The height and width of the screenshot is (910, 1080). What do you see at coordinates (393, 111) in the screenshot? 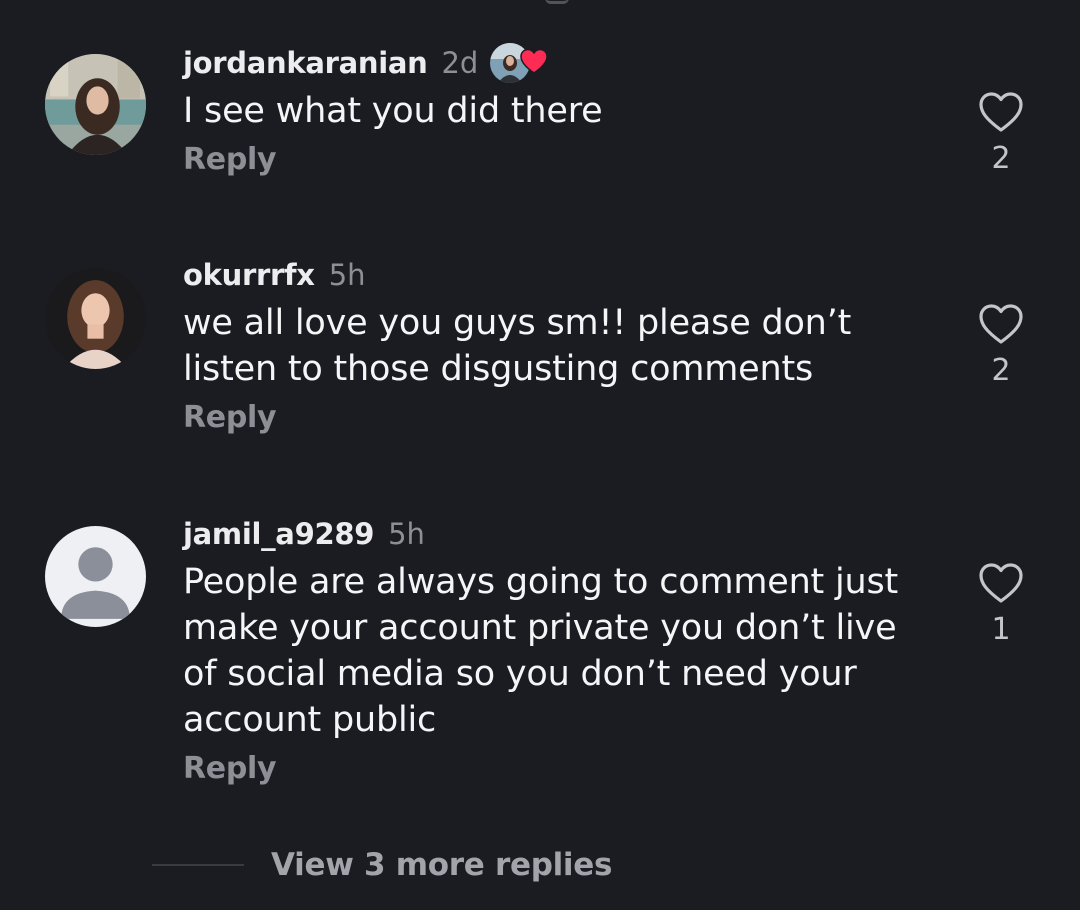
I see `comment-text: I see what you did there` at bounding box center [393, 111].